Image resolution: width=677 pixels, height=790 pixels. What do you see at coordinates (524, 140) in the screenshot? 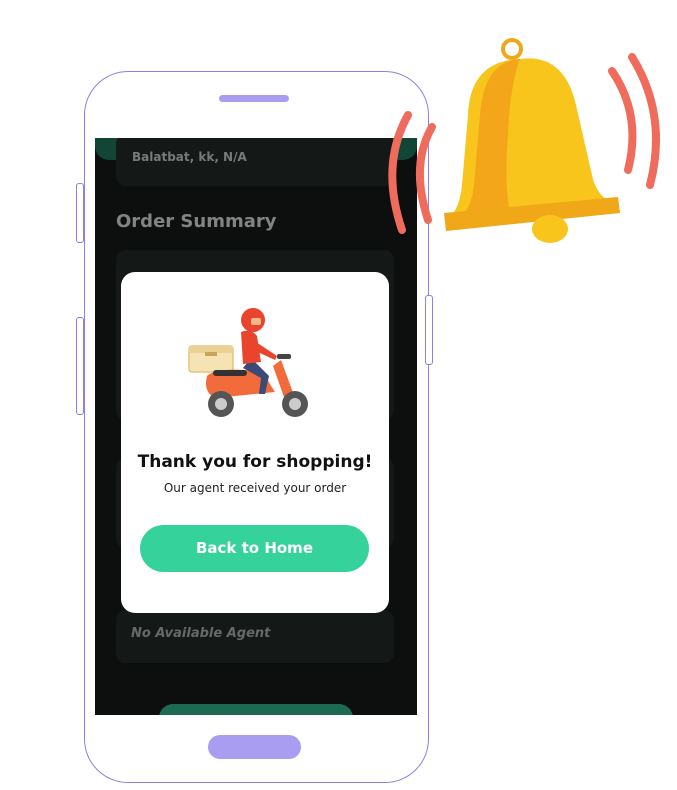
I see `notification-bell-icon` at bounding box center [524, 140].